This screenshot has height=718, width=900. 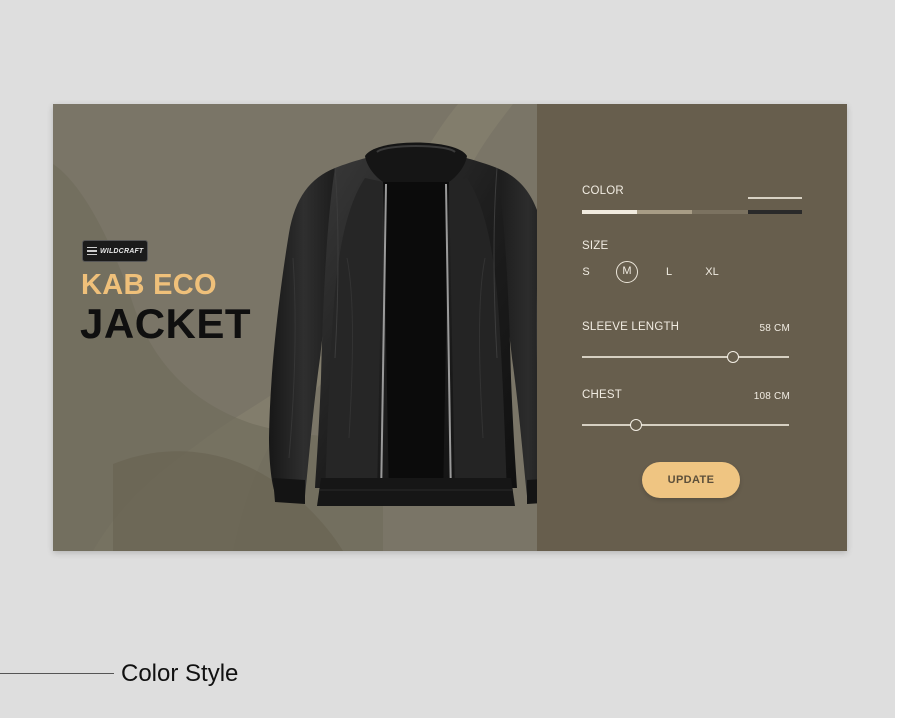 What do you see at coordinates (631, 327) in the screenshot?
I see `sleeve-length-label: SLEEVE LENGTH` at bounding box center [631, 327].